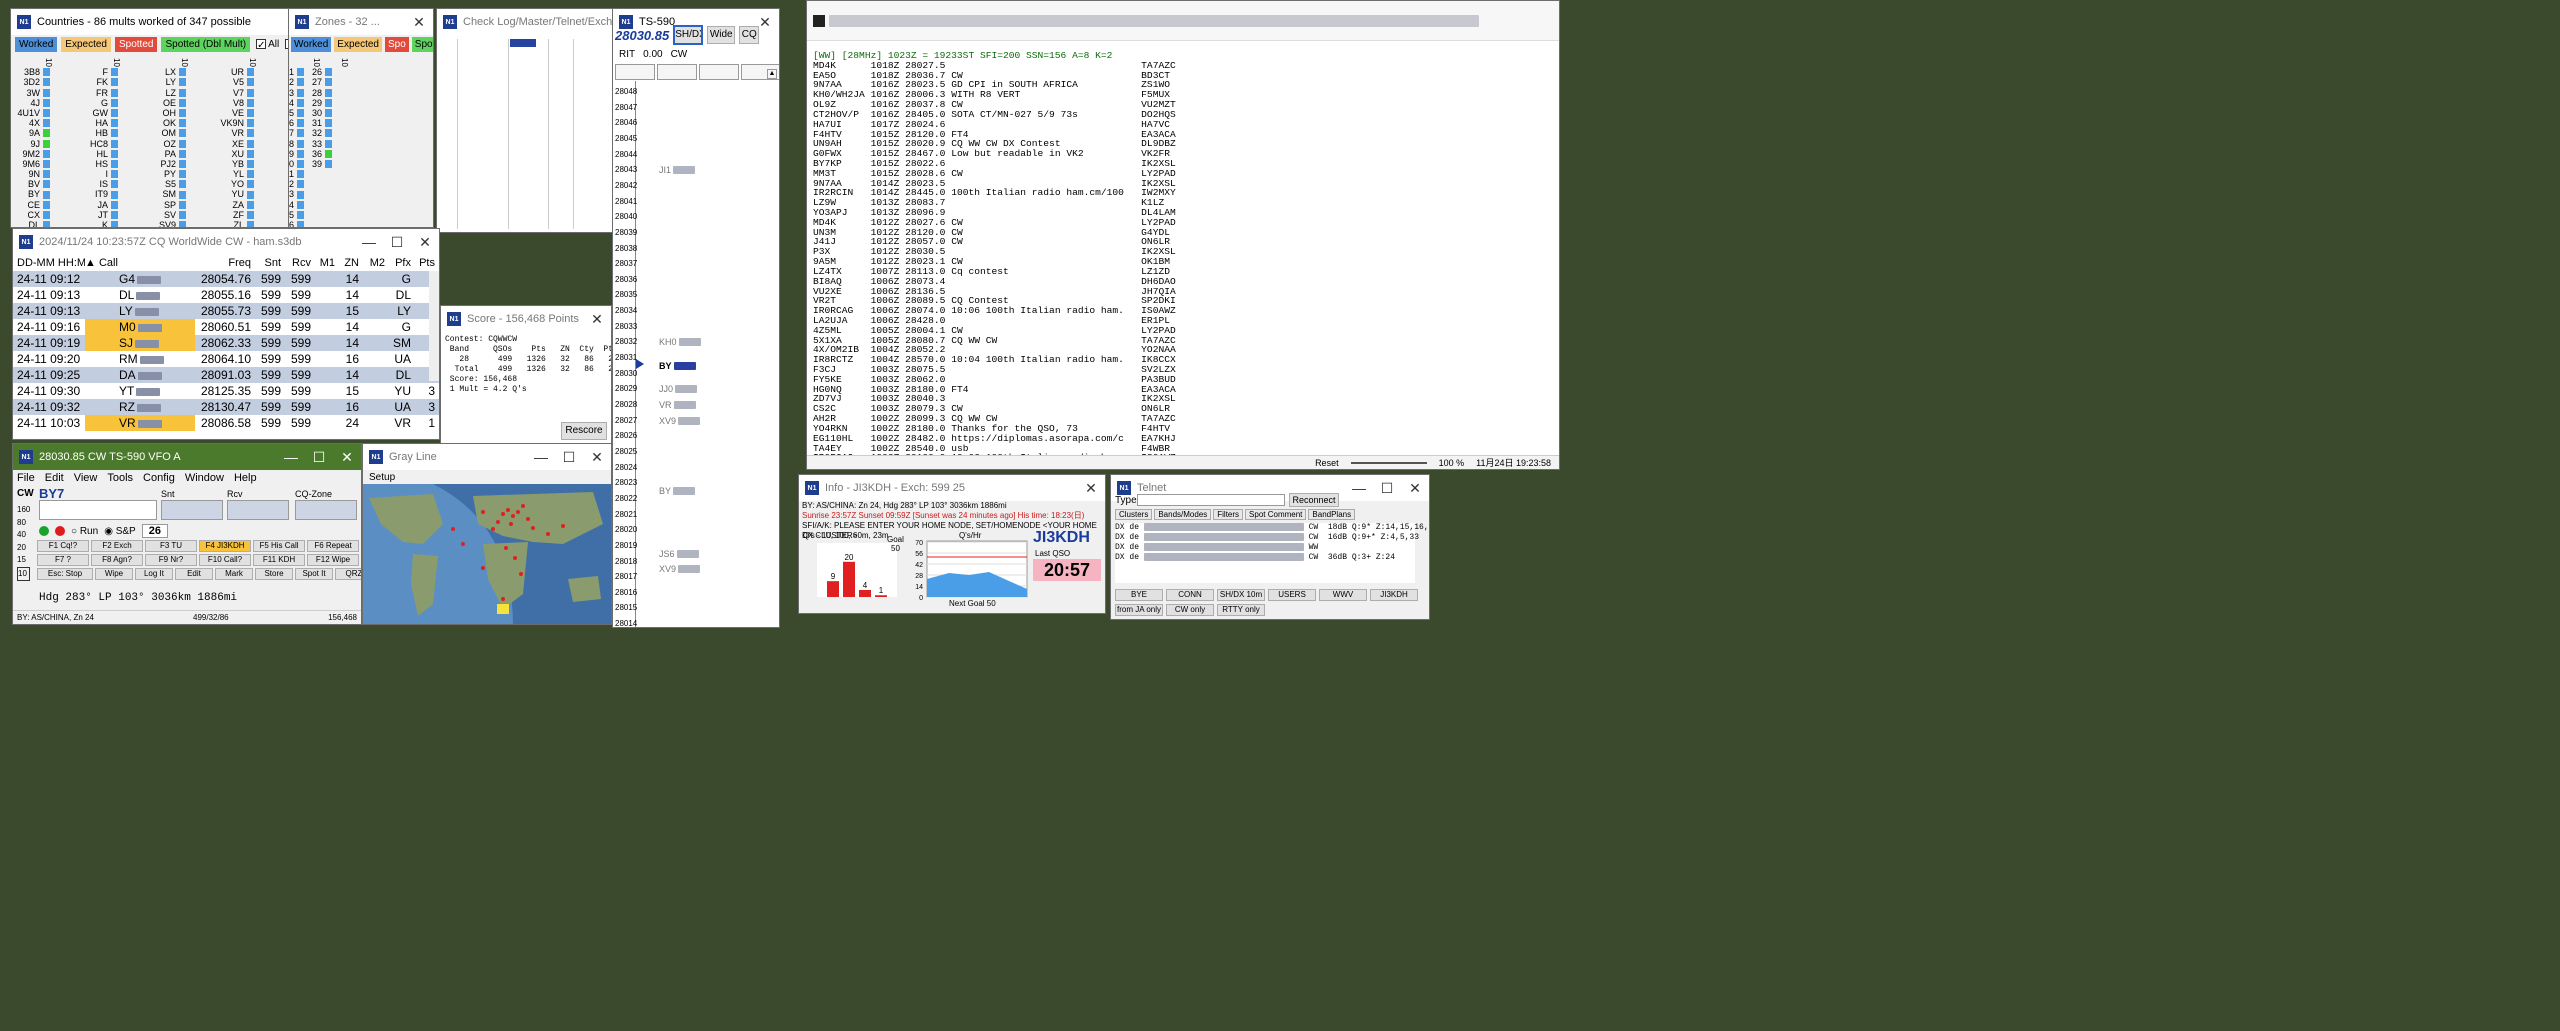 Image resolution: width=2560 pixels, height=1031 pixels. Describe the element at coordinates (487, 457) in the screenshot. I see `grayline-titlebar: N1 Gray Line — ☐ ✕` at that location.